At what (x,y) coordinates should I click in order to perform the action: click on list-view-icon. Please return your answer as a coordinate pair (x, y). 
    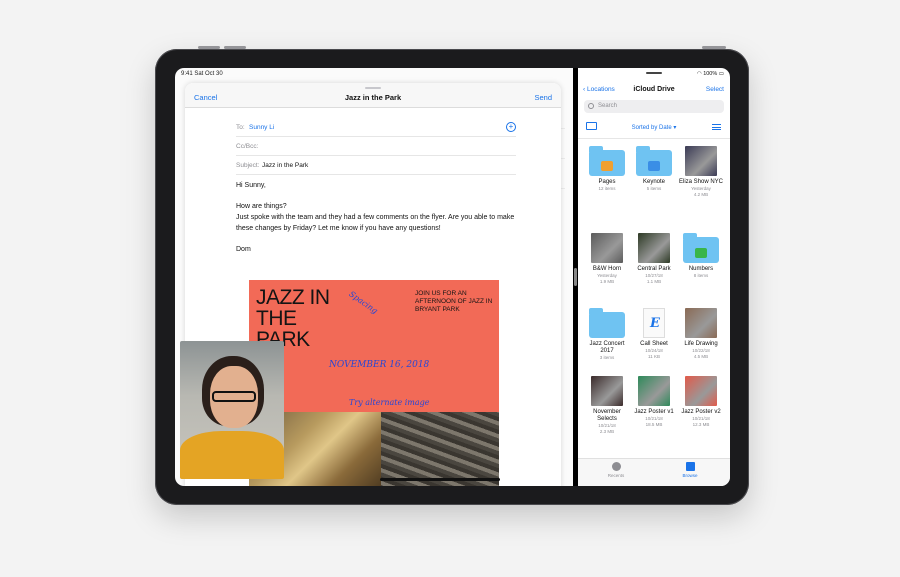
    Looking at the image, I should click on (716, 127).